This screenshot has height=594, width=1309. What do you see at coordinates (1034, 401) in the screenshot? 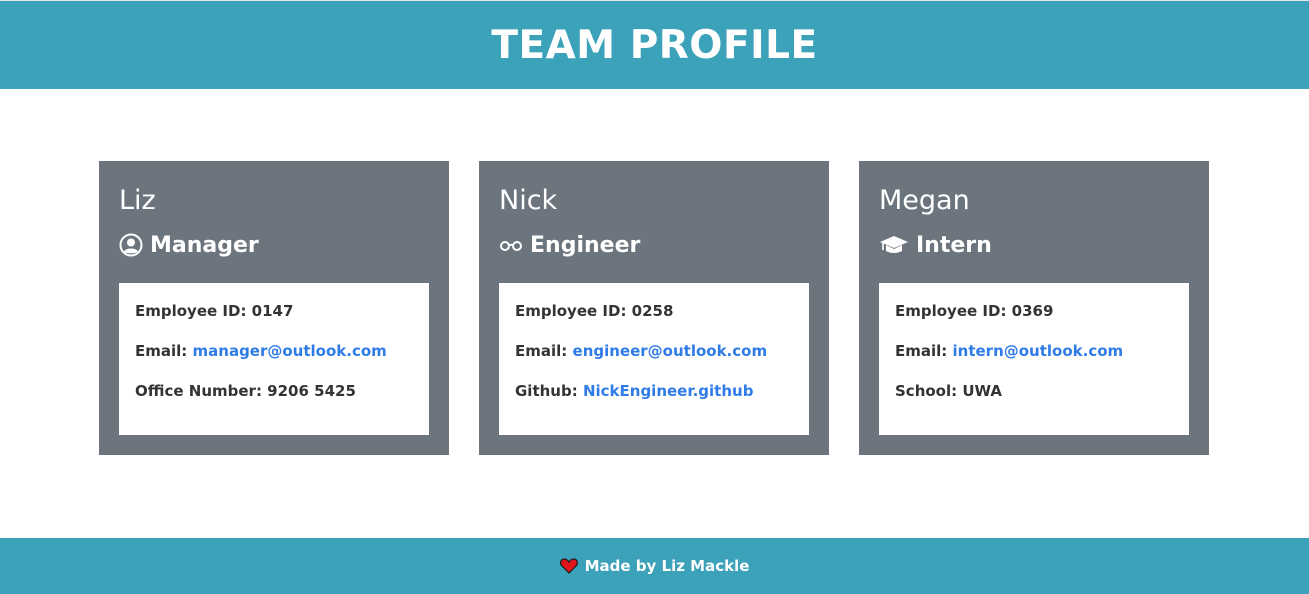
I see `school-row: School: UWA` at bounding box center [1034, 401].